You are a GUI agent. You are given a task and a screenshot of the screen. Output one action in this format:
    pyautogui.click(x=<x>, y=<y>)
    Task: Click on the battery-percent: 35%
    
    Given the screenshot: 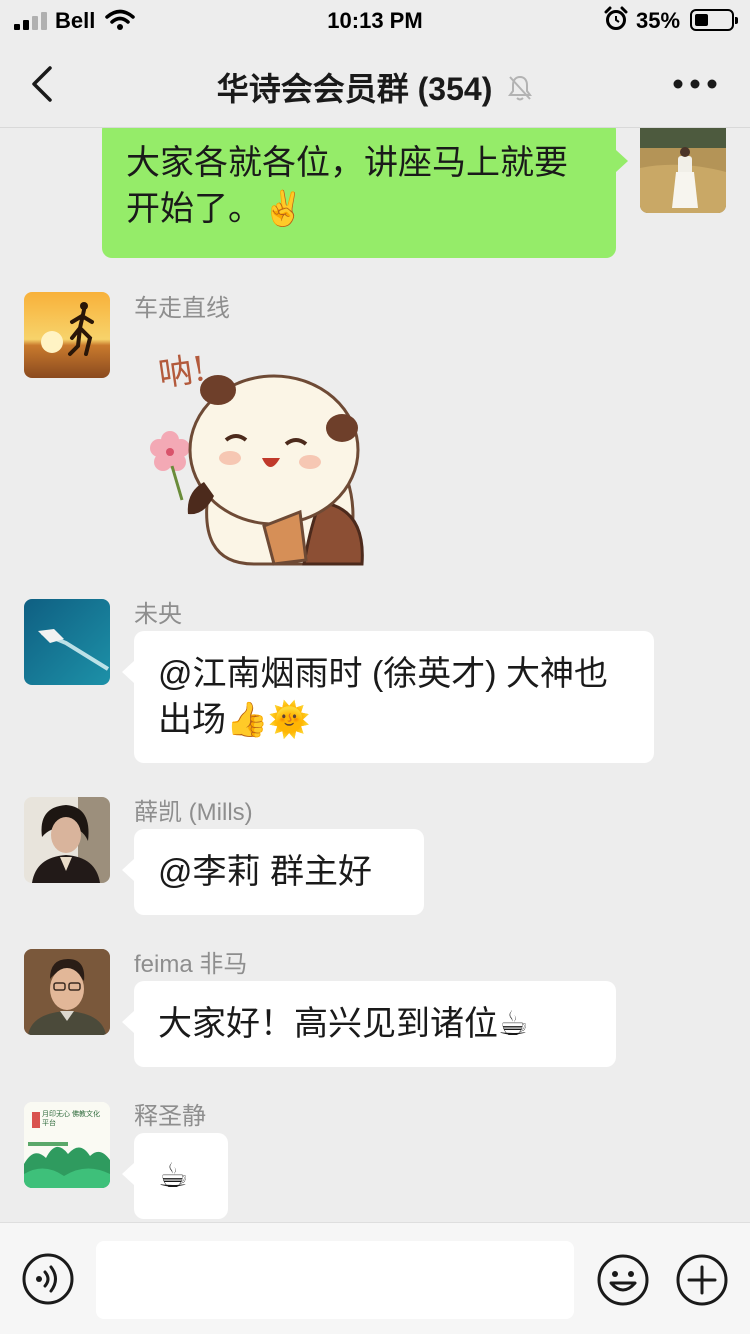 What is the action you would take?
    pyautogui.click(x=658, y=20)
    